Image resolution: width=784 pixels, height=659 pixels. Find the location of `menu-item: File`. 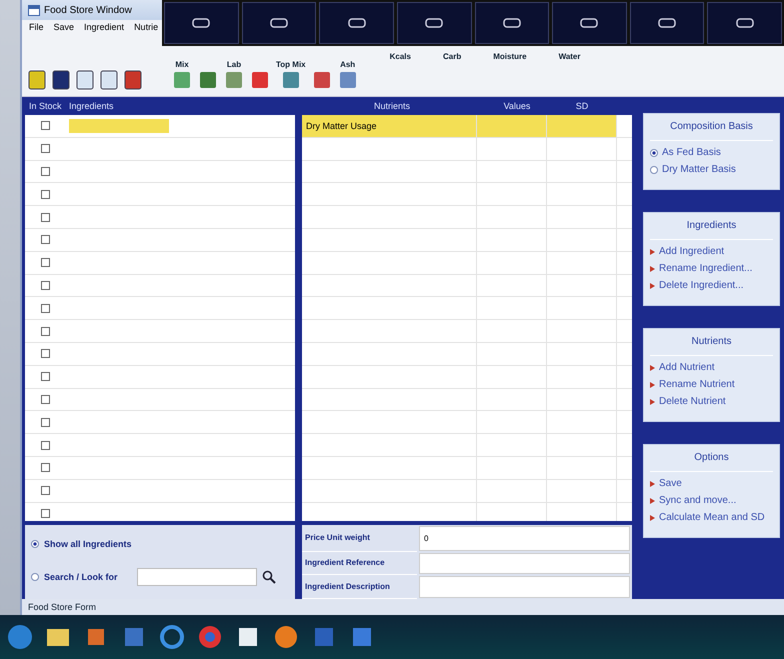

menu-item: File is located at coordinates (36, 27).